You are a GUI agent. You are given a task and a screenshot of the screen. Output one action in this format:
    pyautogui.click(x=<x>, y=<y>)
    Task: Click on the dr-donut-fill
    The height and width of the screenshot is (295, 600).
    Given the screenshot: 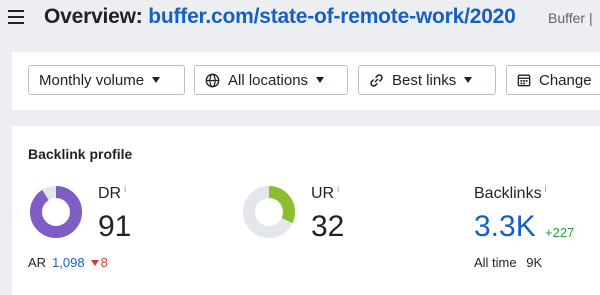 What is the action you would take?
    pyautogui.click(x=56, y=212)
    